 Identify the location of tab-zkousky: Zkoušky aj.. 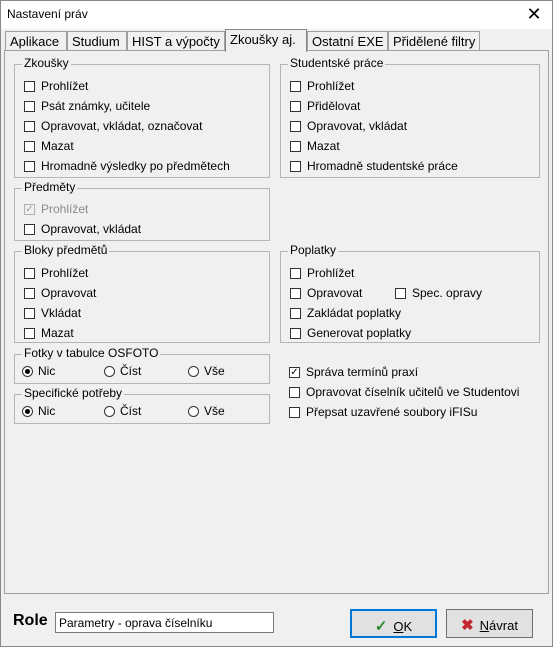
(266, 40).